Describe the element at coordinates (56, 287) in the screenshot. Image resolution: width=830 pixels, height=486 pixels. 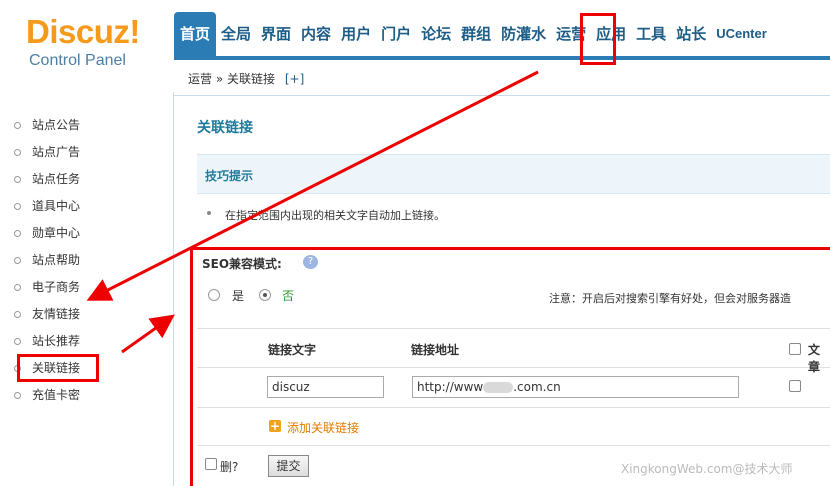
I see `sidebar-item-label: 电子商务` at that location.